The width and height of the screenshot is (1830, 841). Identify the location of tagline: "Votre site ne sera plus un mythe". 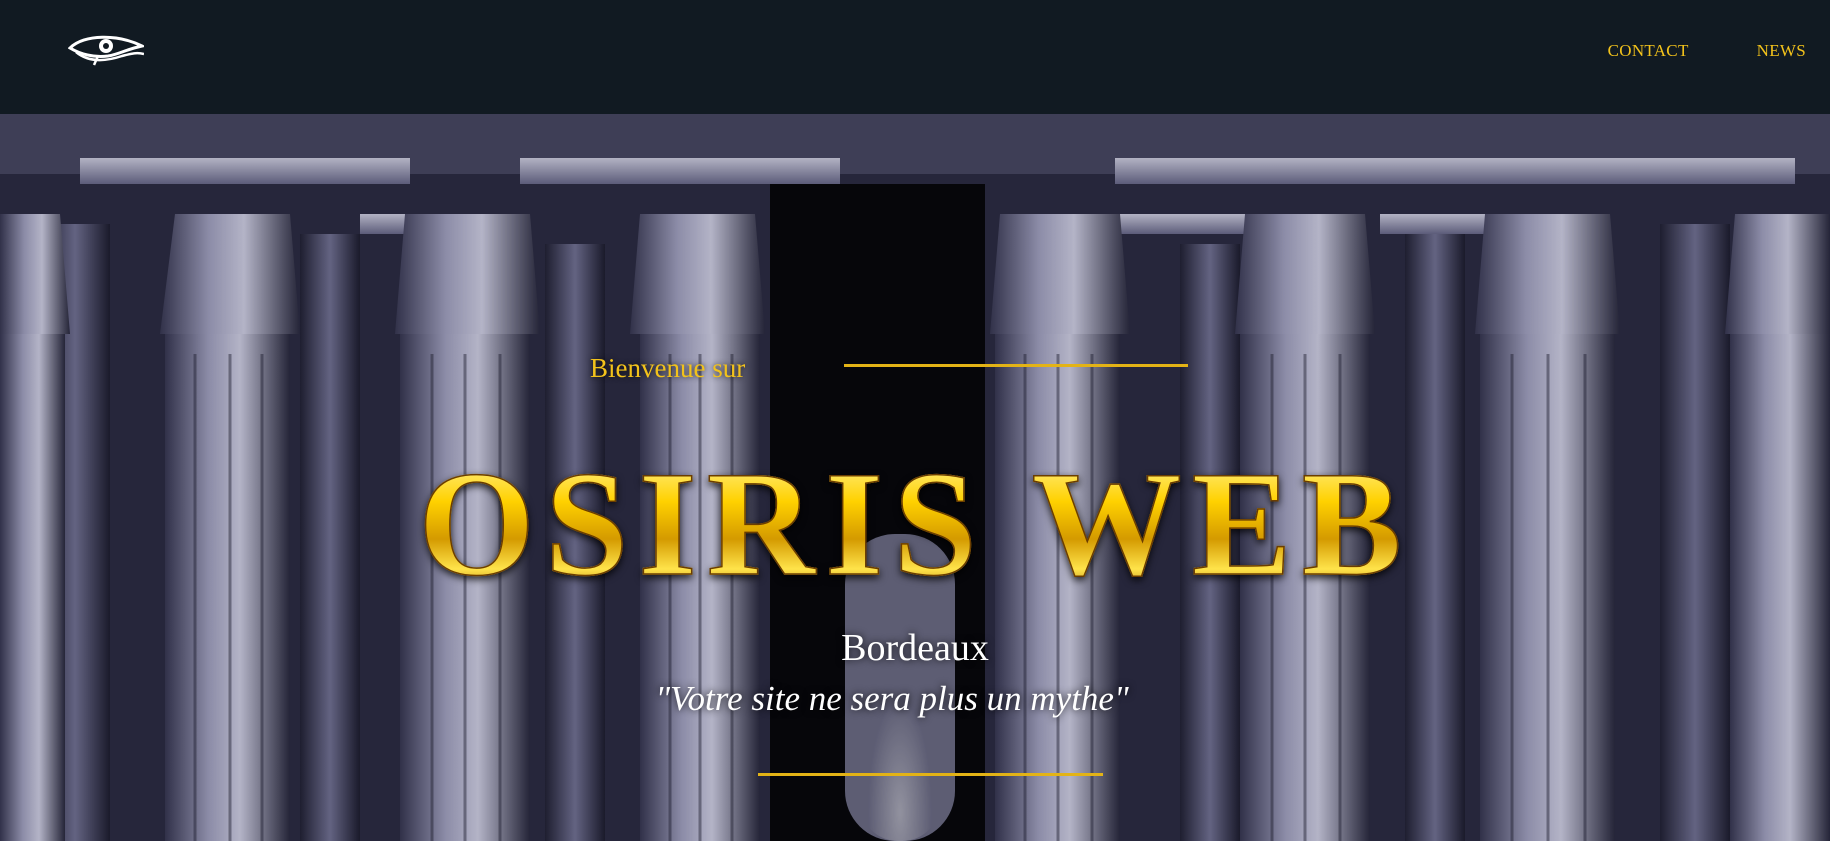
(892, 698).